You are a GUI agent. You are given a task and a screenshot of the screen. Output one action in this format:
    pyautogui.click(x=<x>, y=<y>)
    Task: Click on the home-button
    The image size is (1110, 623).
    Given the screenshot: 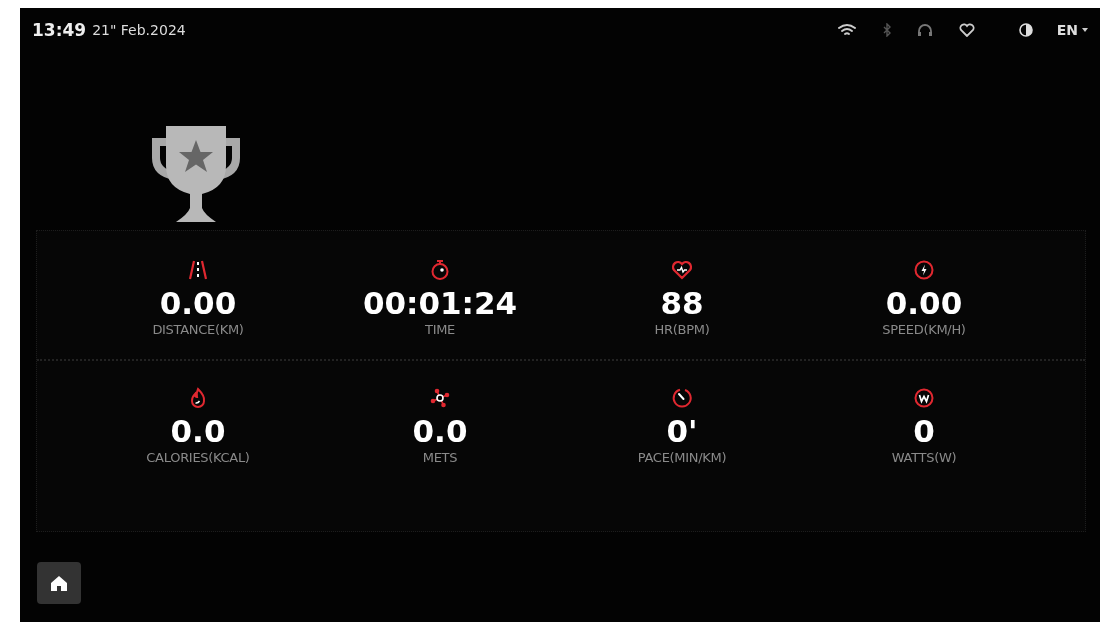 What is the action you would take?
    pyautogui.click(x=59, y=583)
    